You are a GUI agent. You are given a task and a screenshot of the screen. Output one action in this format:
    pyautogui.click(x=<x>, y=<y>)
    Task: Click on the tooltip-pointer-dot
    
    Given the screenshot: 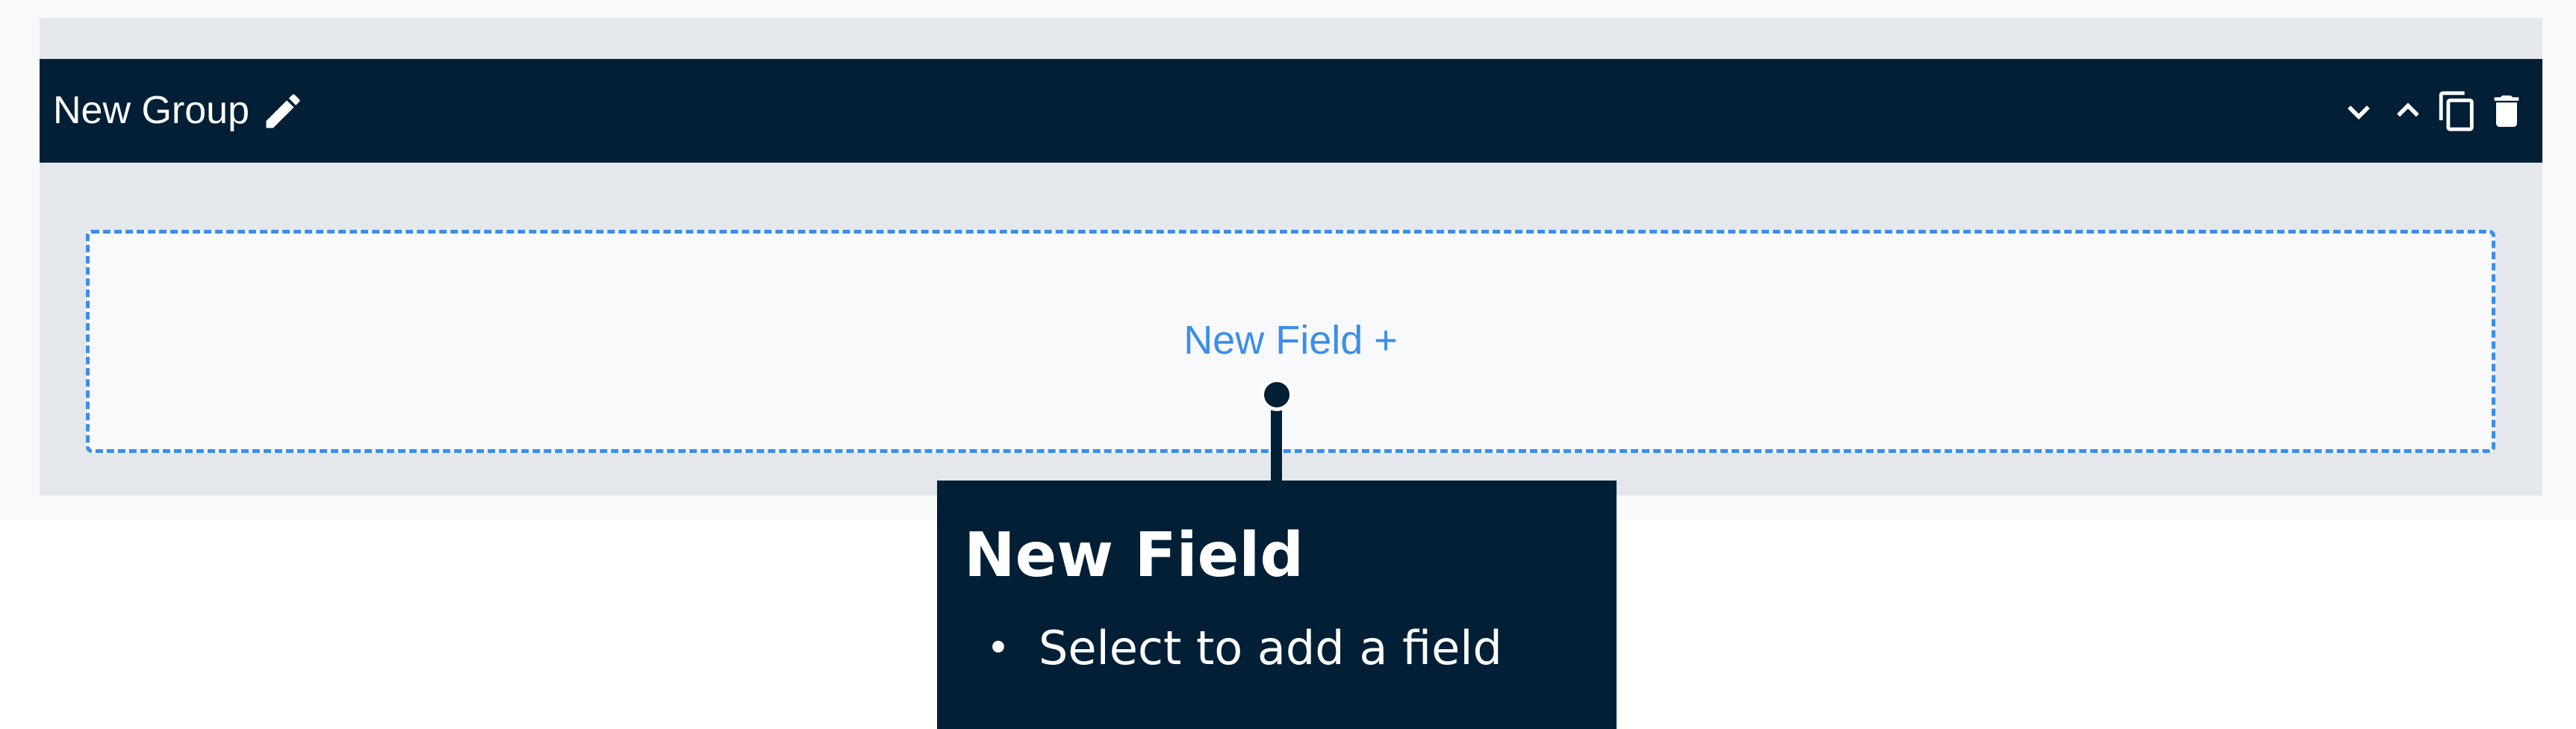 What is the action you would take?
    pyautogui.click(x=1276, y=394)
    